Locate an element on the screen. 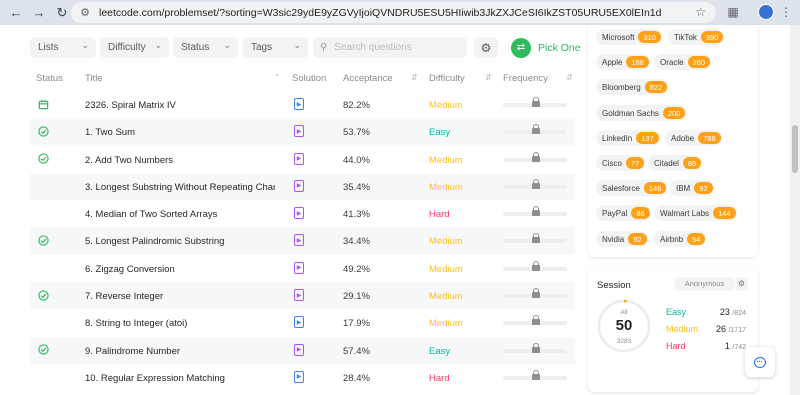  status-filter: Status ⌄ is located at coordinates (205, 47).